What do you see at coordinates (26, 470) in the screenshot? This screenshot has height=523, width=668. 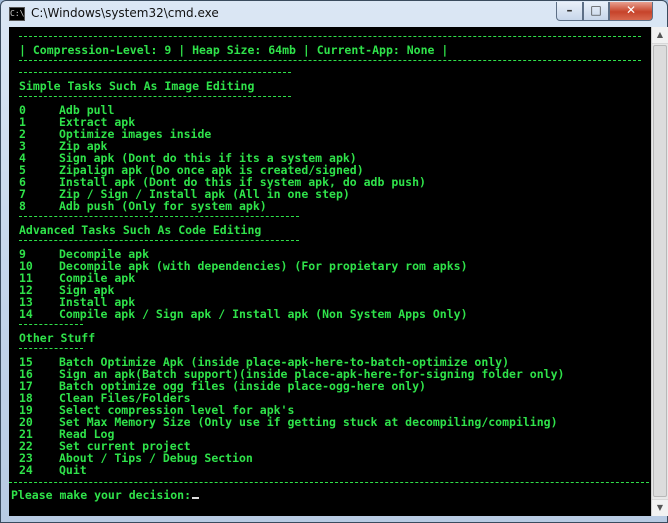 I see `menu-item-number: 24` at bounding box center [26, 470].